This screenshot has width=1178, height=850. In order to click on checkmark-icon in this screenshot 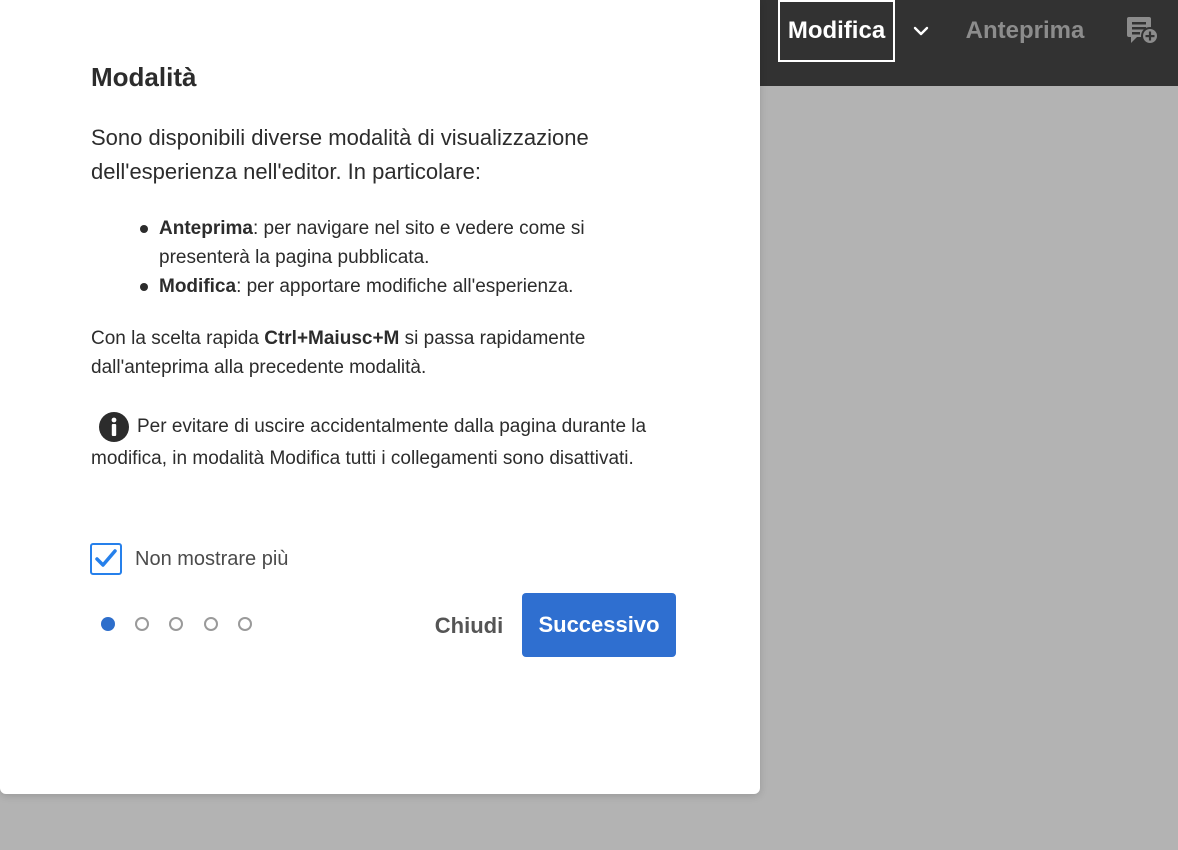, I will do `click(106, 558)`.